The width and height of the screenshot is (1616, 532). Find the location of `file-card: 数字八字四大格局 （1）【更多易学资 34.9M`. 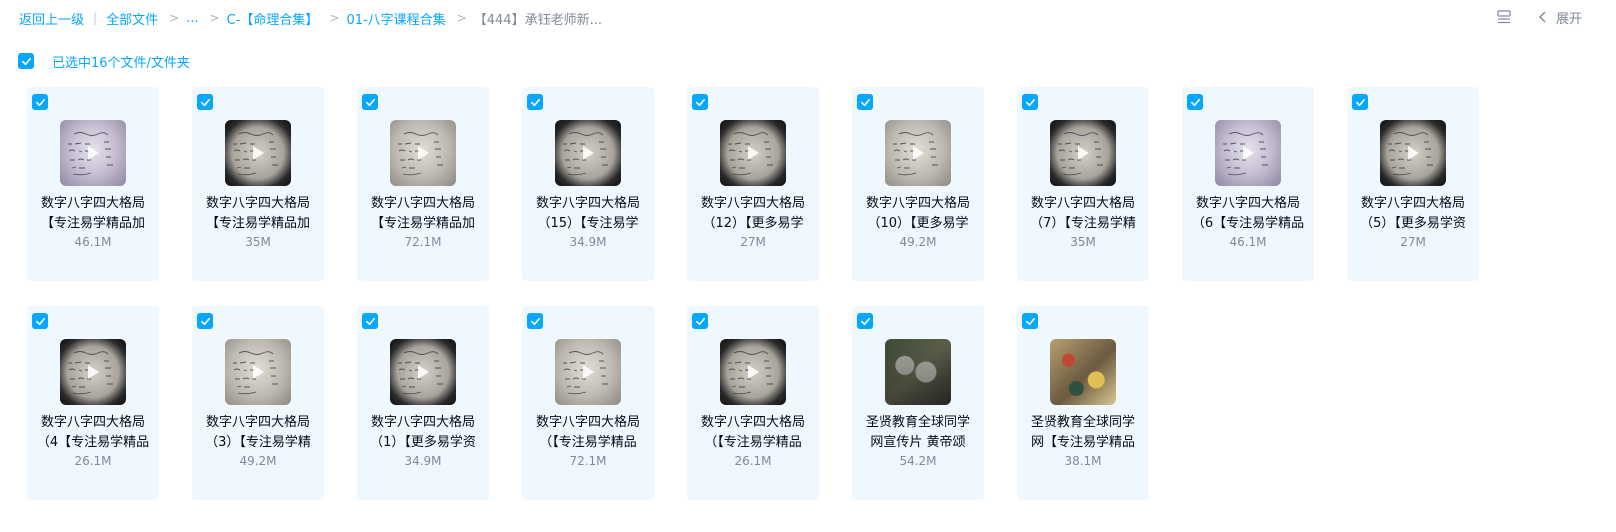

file-card: 数字八字四大格局 （1）【更多易学资 34.9M is located at coordinates (423, 403).